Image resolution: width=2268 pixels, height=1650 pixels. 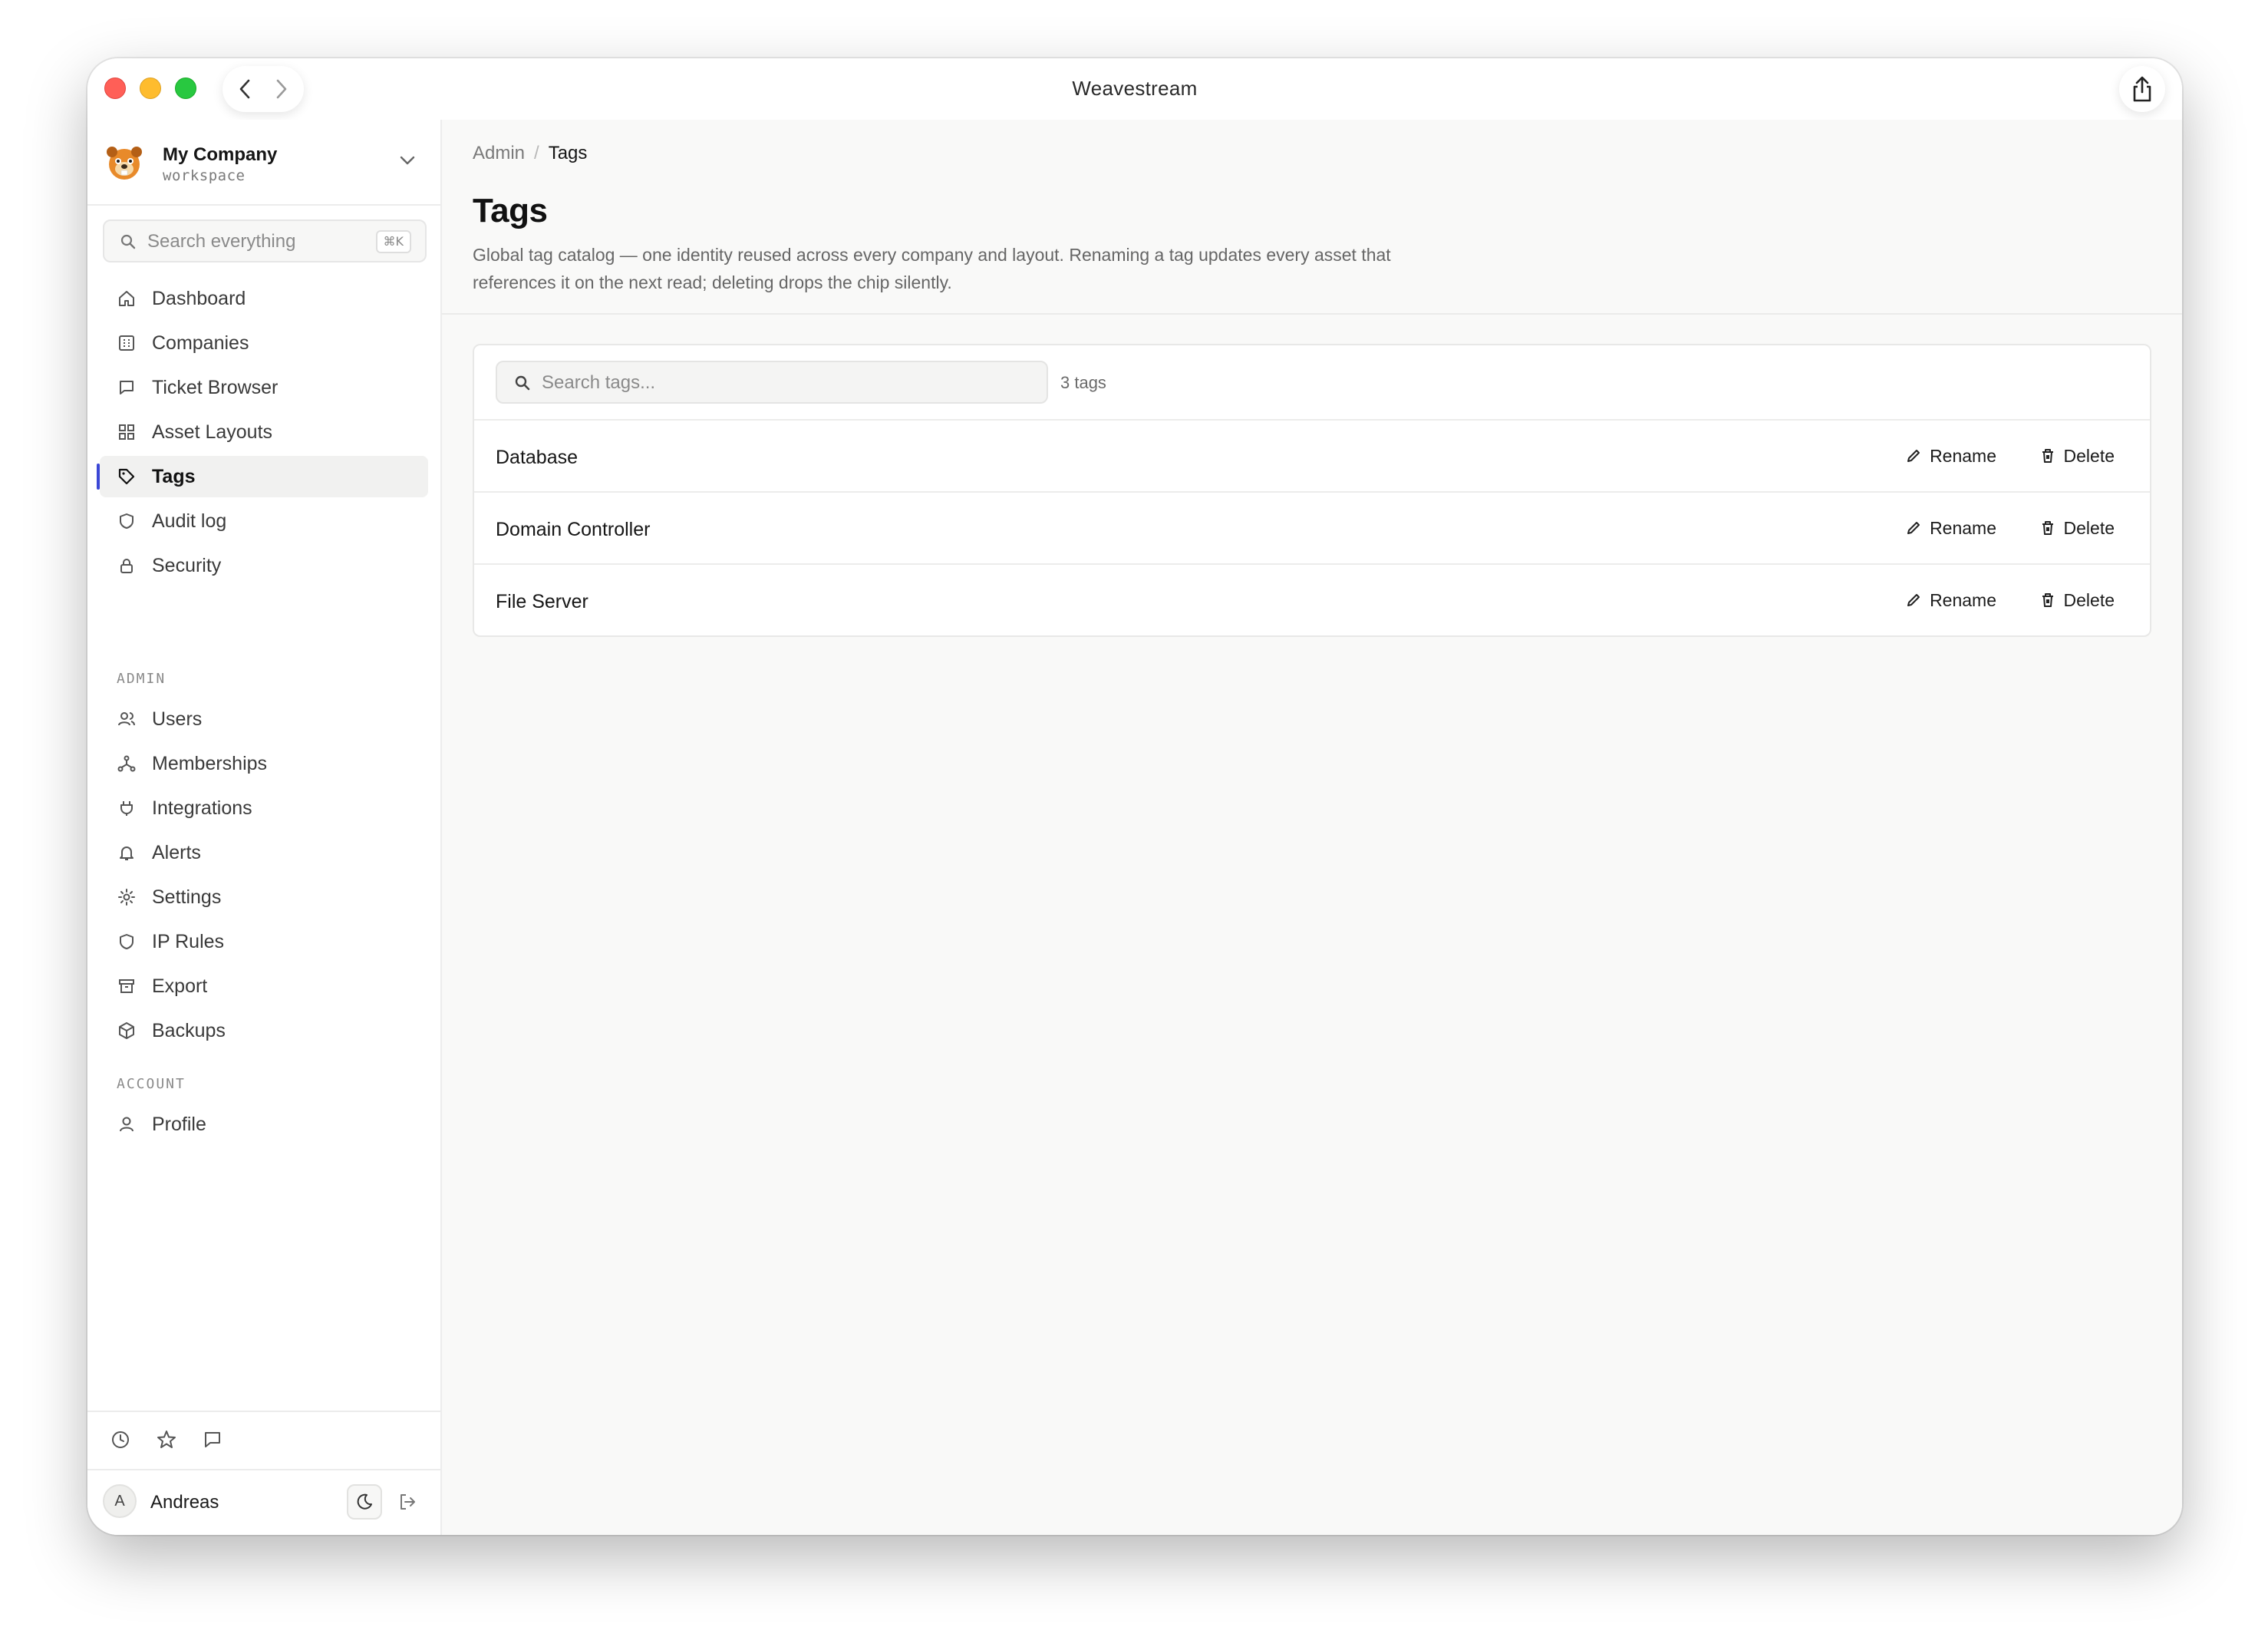 I want to click on workspace-name: My Company, so click(x=220, y=154).